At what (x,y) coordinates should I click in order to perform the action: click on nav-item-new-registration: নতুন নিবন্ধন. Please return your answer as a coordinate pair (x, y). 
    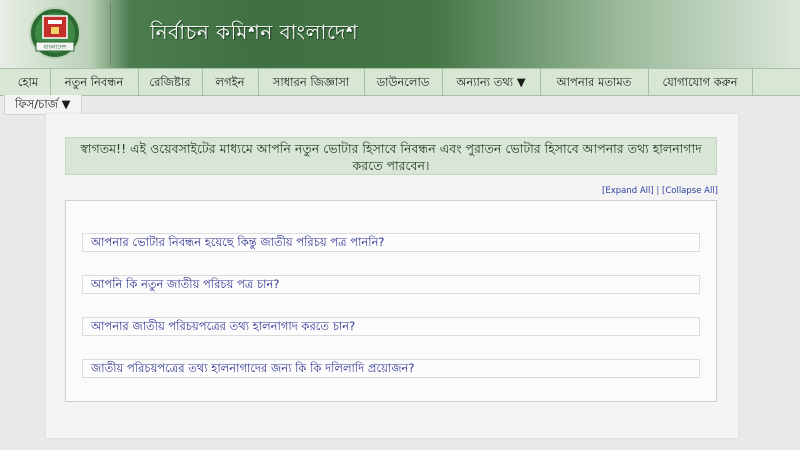
    Looking at the image, I should click on (94, 82).